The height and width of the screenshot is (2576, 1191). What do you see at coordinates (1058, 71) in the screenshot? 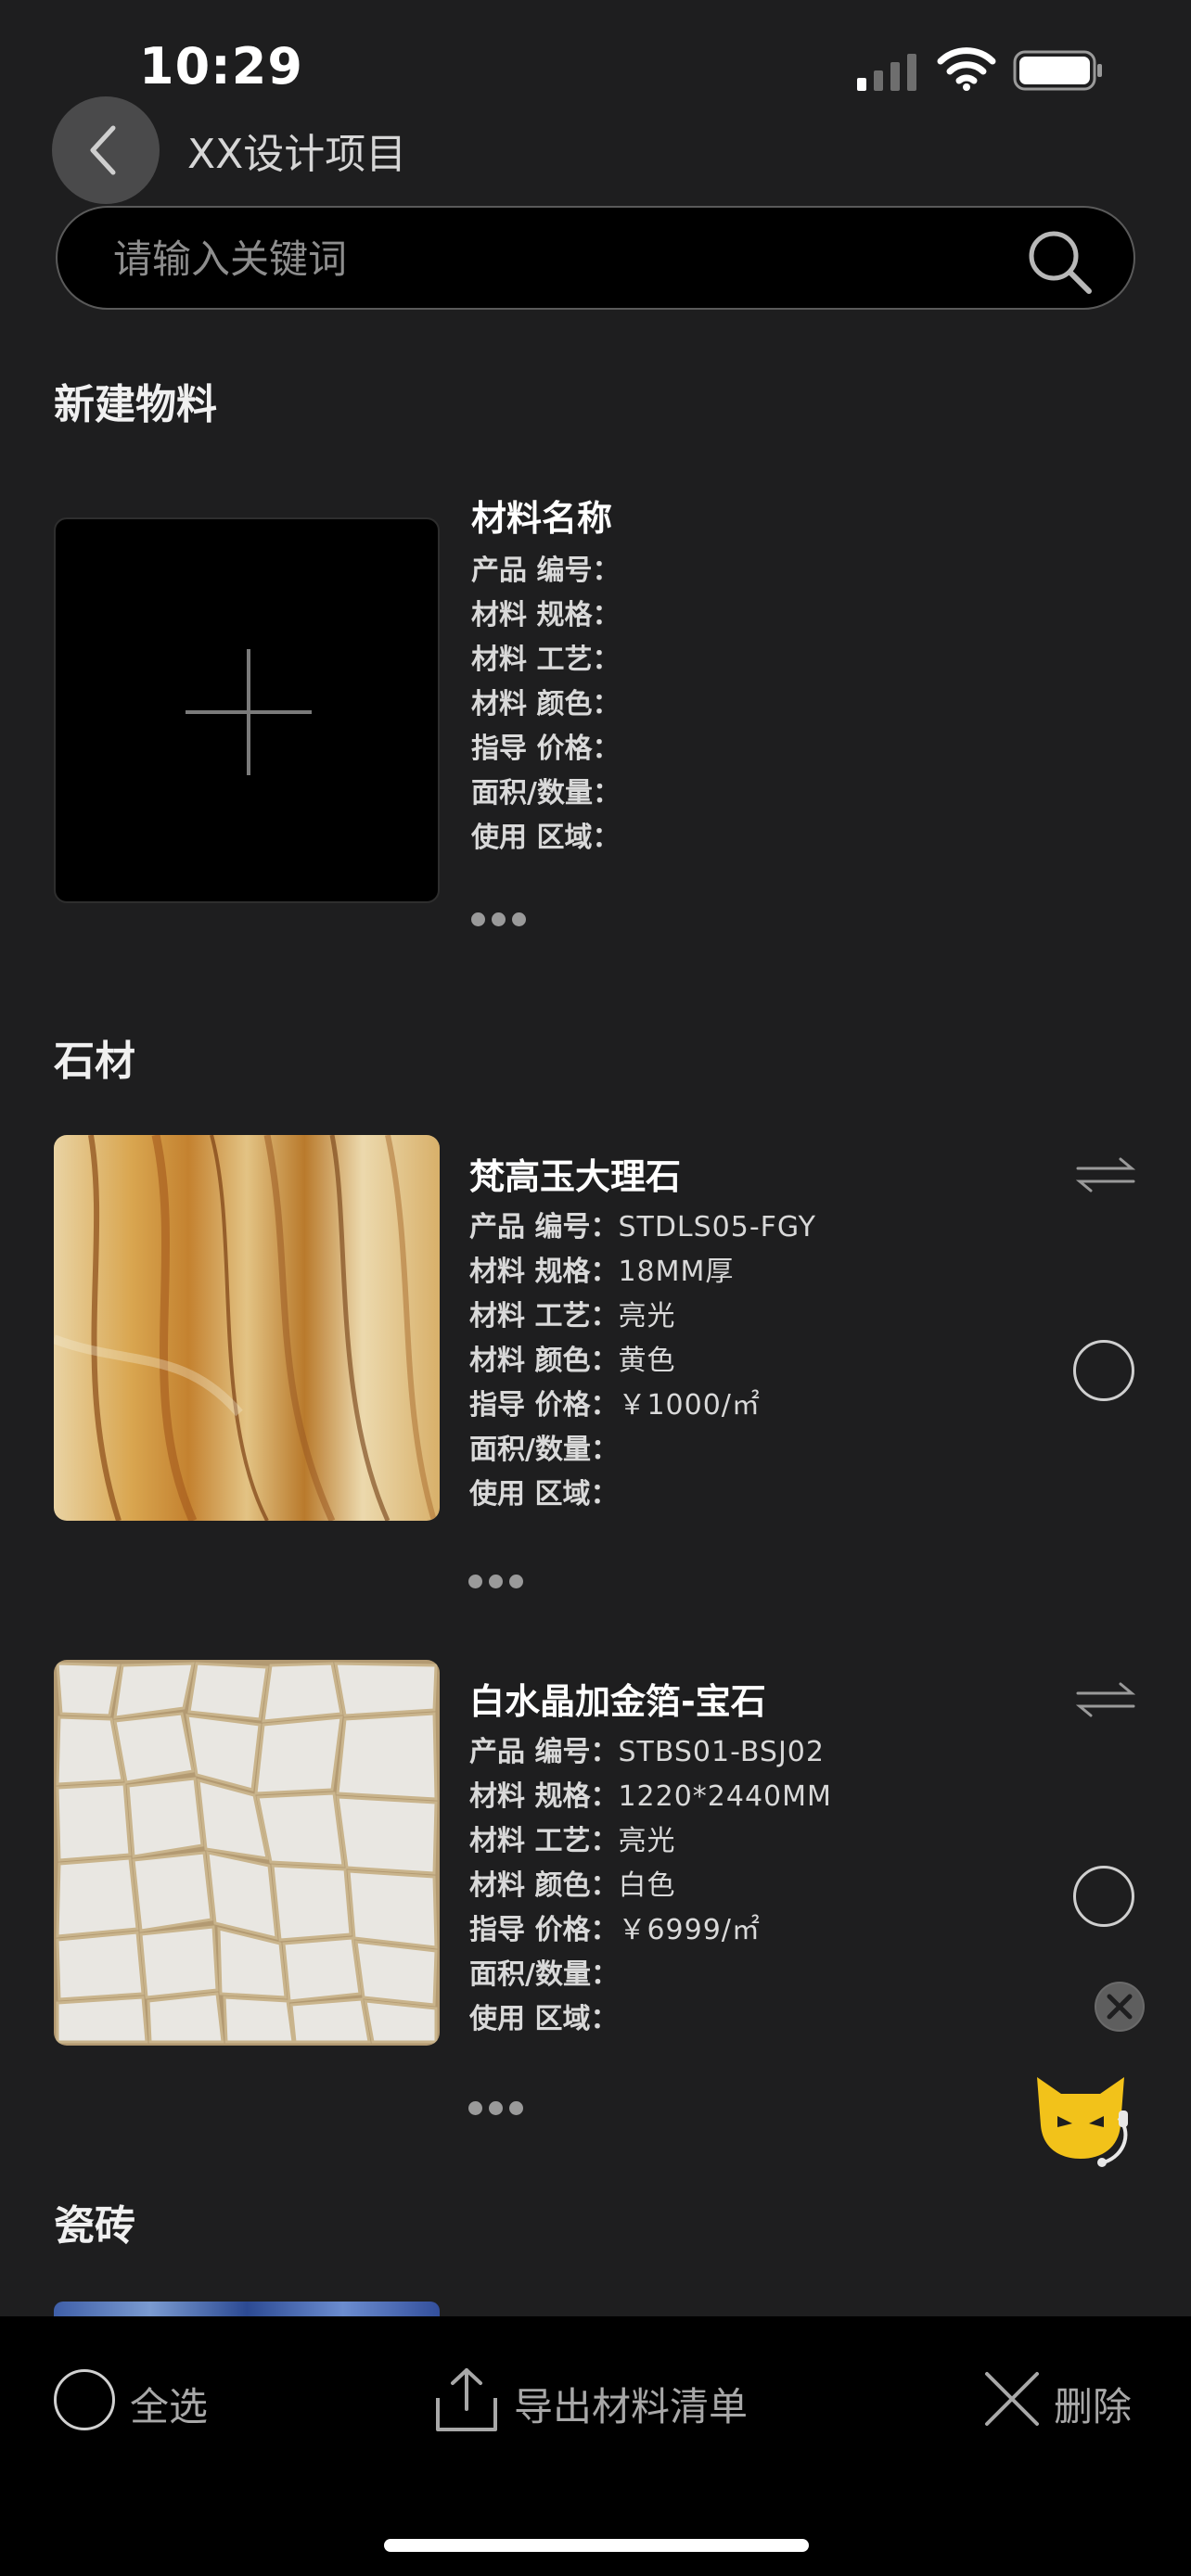
I see `battery-icon` at bounding box center [1058, 71].